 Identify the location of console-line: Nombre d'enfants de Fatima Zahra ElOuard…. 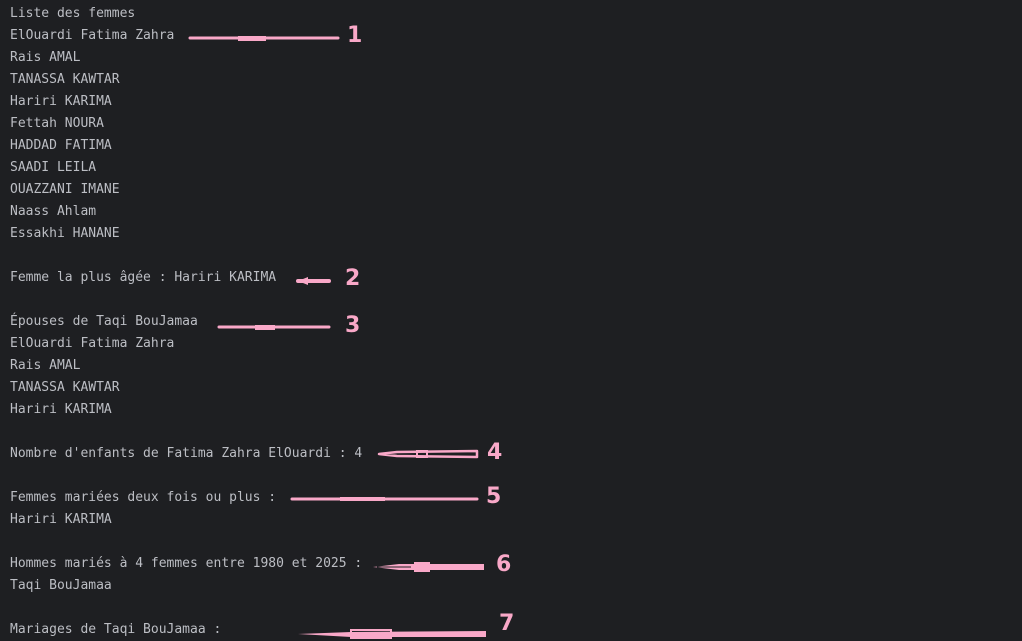
(186, 453).